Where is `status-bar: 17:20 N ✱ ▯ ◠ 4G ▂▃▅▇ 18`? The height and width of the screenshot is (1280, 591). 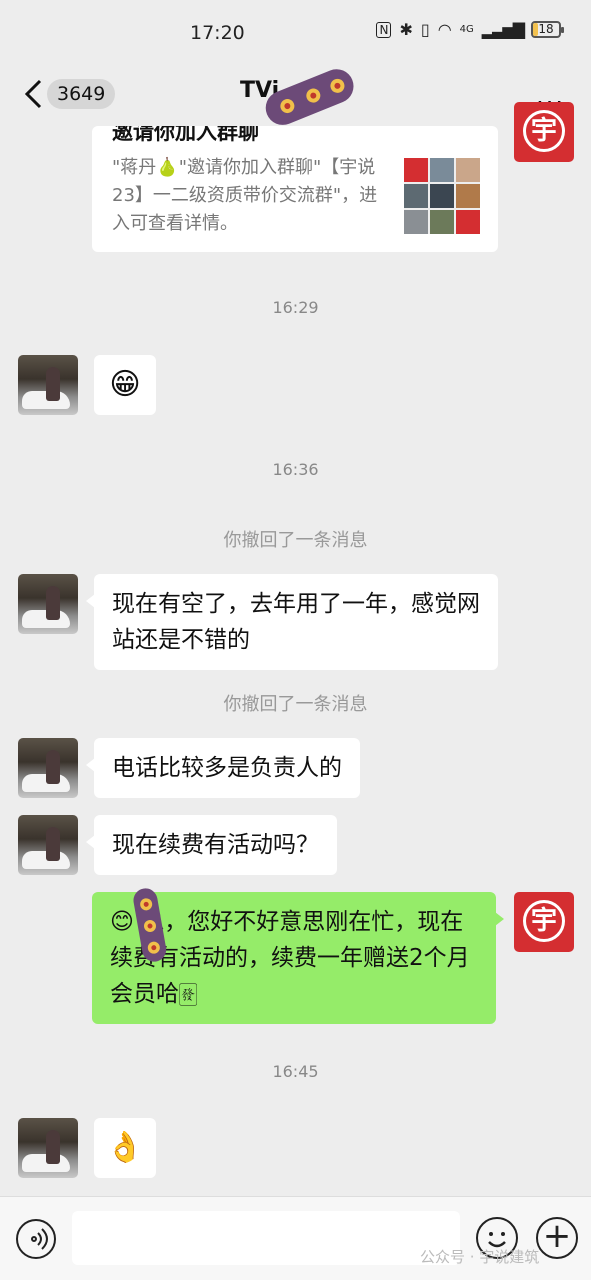
status-bar: 17:20 N ✱ ▯ ◠ 4G ▂▃▅▇ 18 is located at coordinates (295, 31).